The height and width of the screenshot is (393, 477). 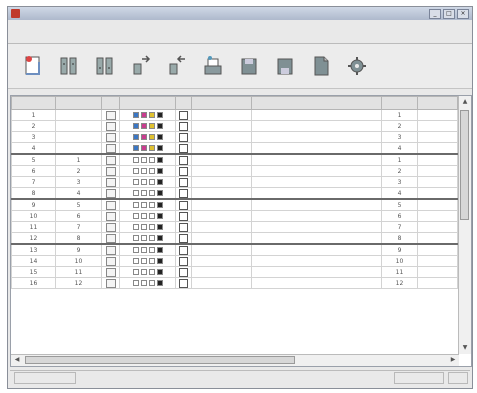 I want to click on minimize-button: _, so click(x=435, y=13).